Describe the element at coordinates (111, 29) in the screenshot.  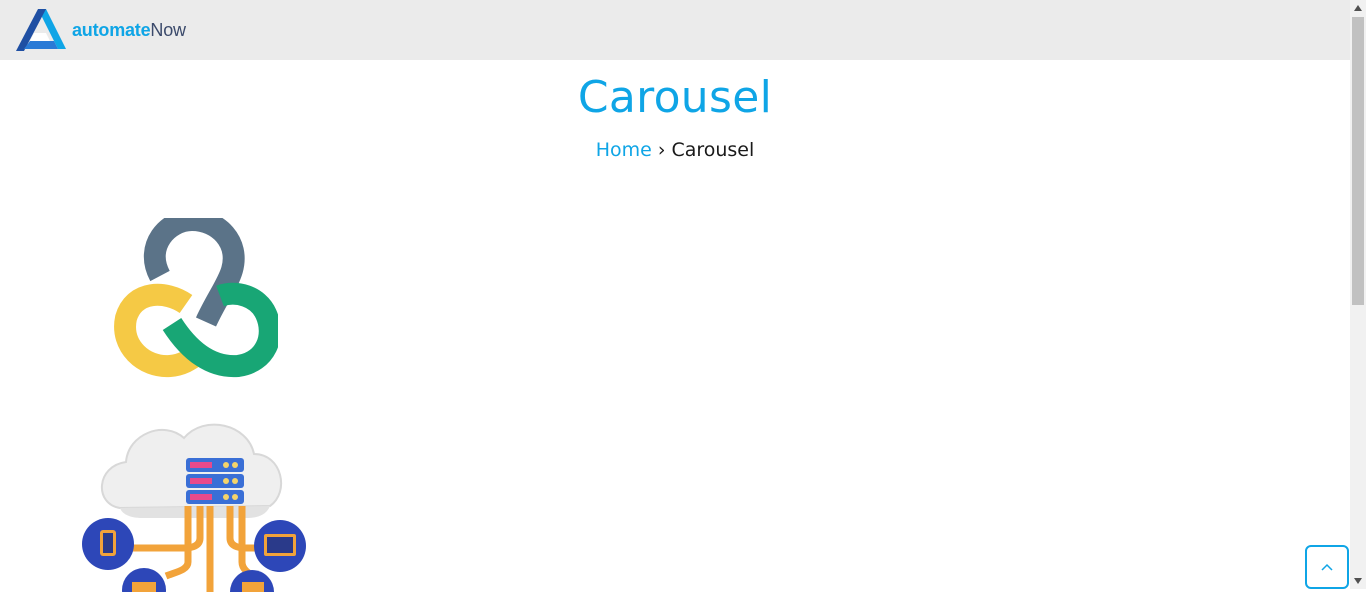
I see `logo-text-automate: automate` at that location.